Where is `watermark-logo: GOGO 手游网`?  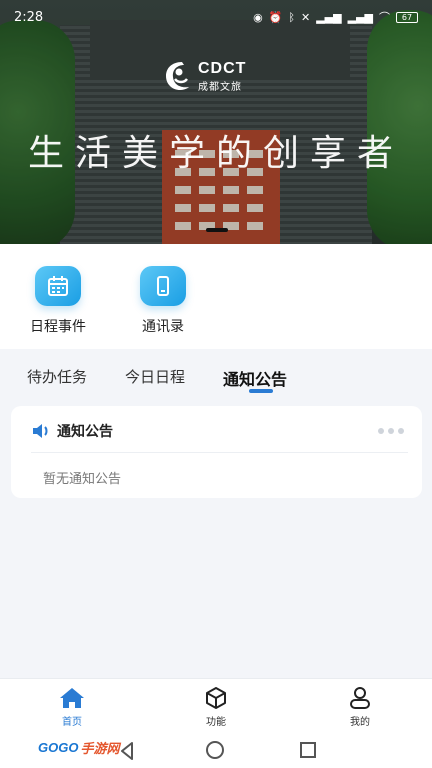
watermark-logo: GOGO 手游网 is located at coordinates (78, 747).